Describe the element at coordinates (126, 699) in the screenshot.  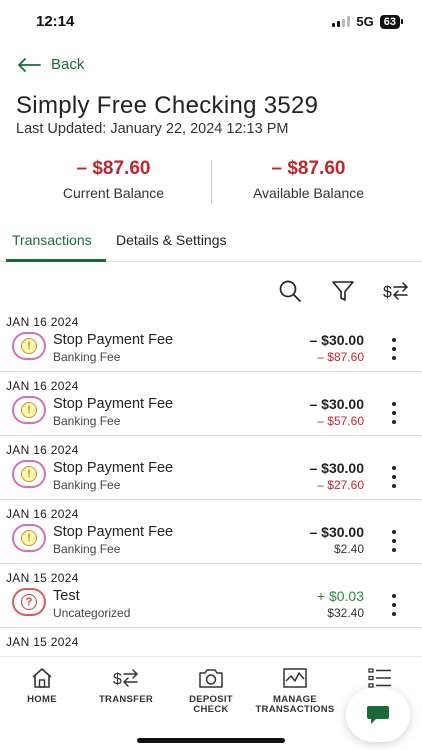
I see `nav-transfer-label: TRANSFER` at that location.